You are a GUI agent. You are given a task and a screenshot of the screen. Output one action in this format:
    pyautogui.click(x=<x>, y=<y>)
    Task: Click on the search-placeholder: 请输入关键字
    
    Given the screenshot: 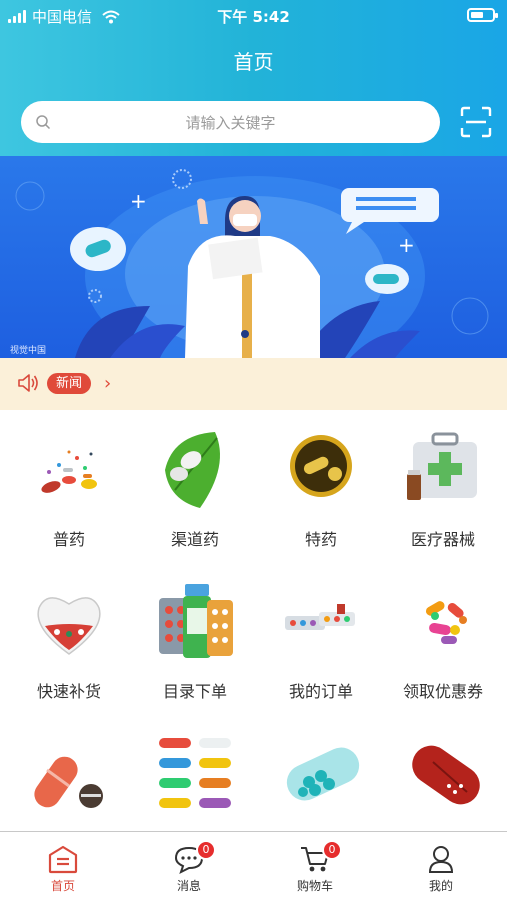 What is the action you would take?
    pyautogui.click(x=230, y=123)
    